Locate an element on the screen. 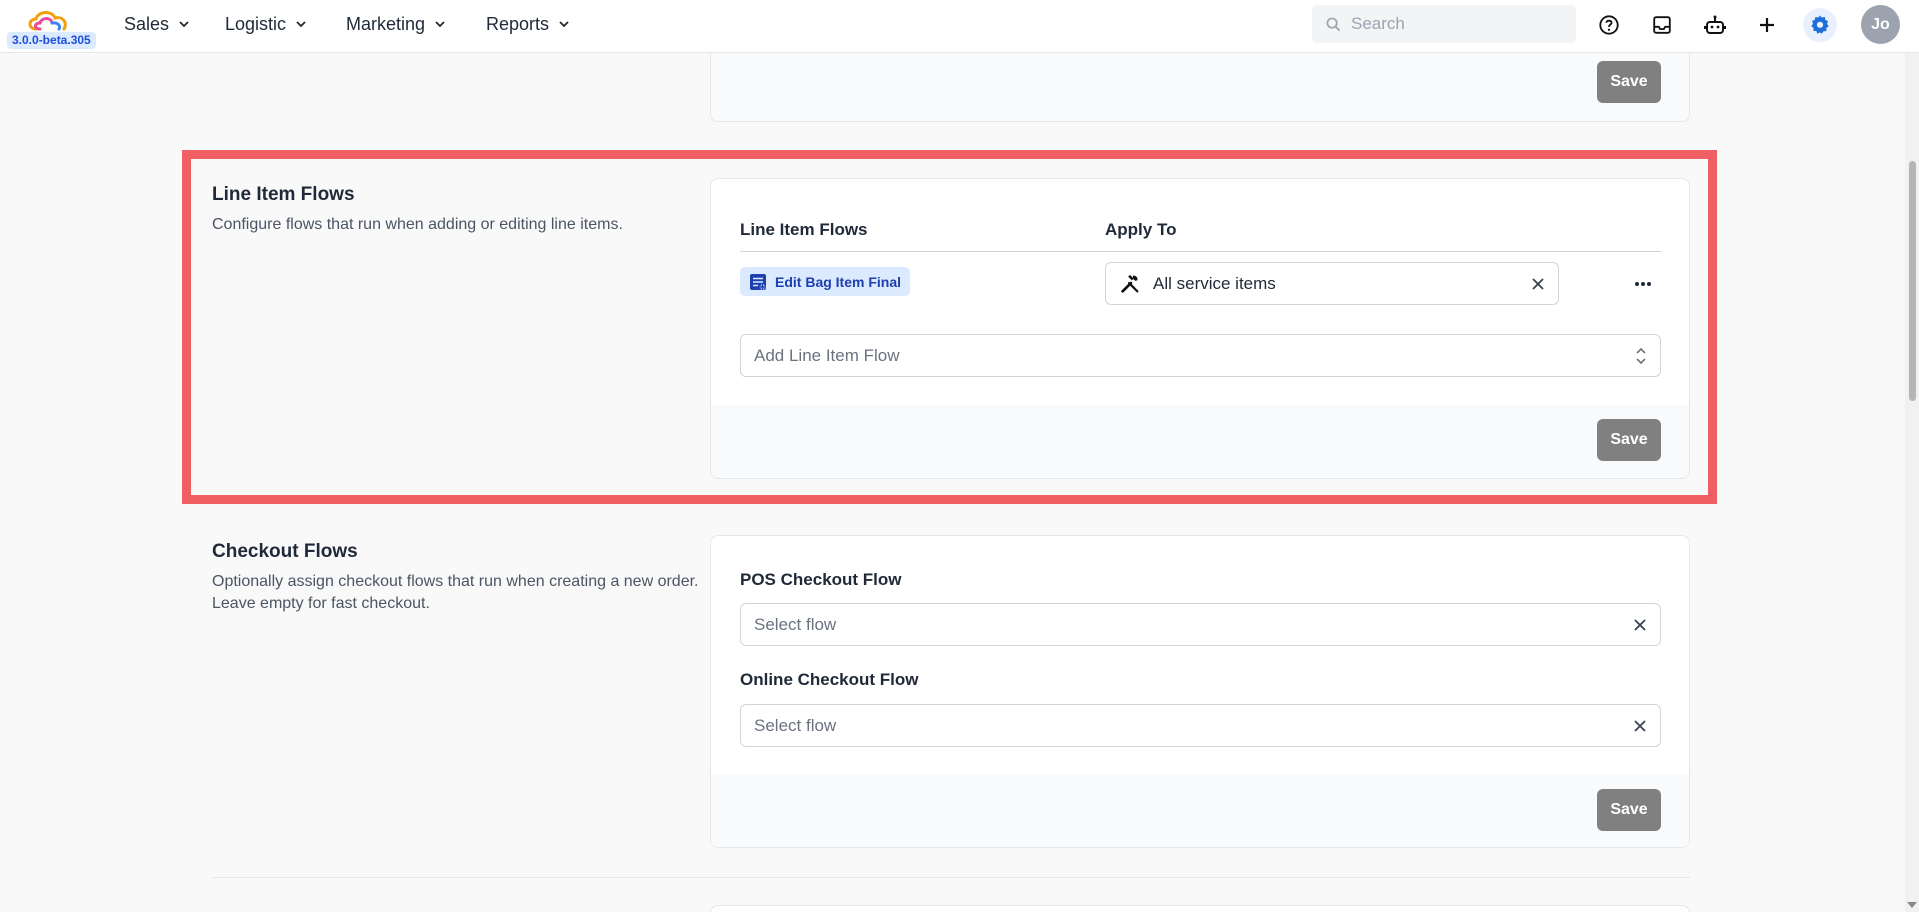 The width and height of the screenshot is (1919, 912). chevron-up-down-icon is located at coordinates (1641, 355).